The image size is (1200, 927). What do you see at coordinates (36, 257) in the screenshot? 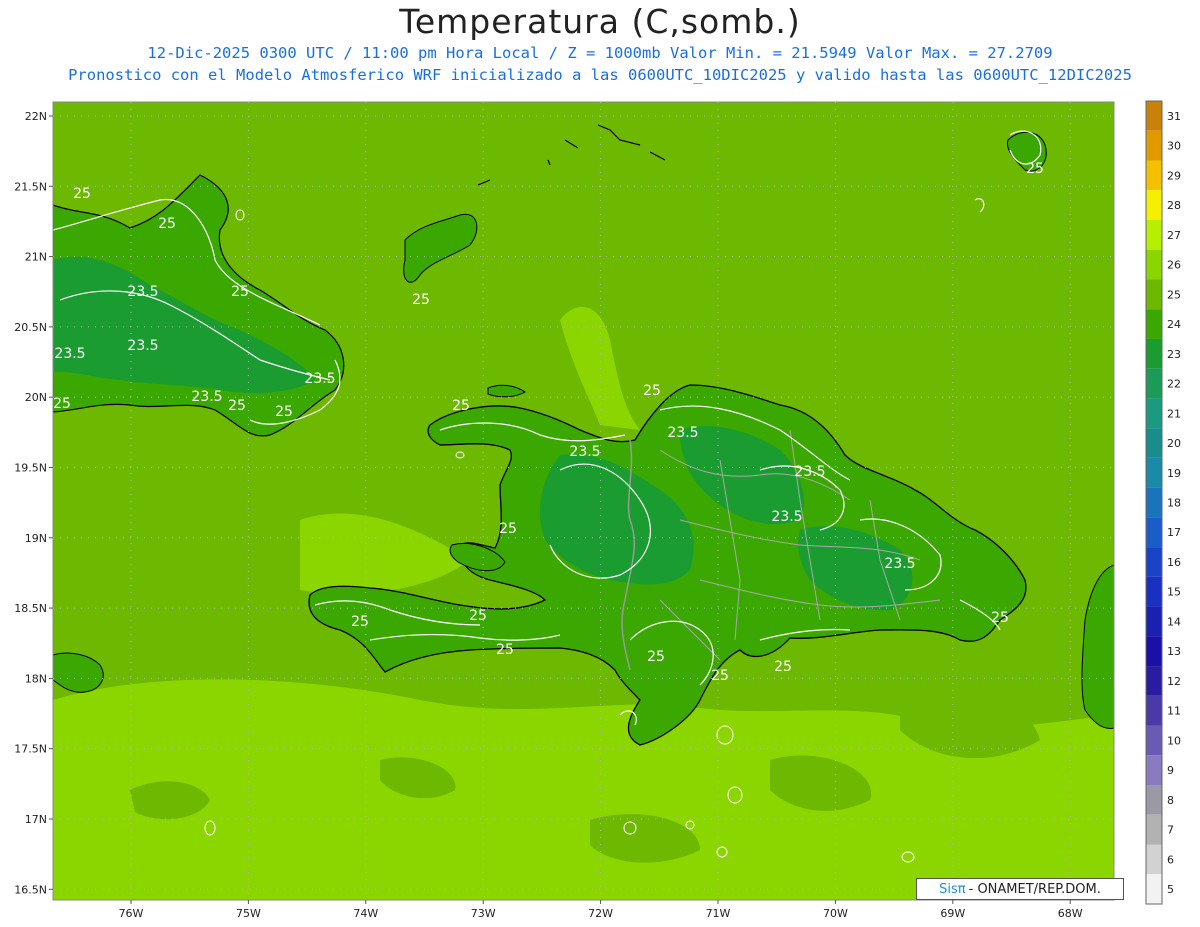
I see `latitude-label: 21N` at bounding box center [36, 257].